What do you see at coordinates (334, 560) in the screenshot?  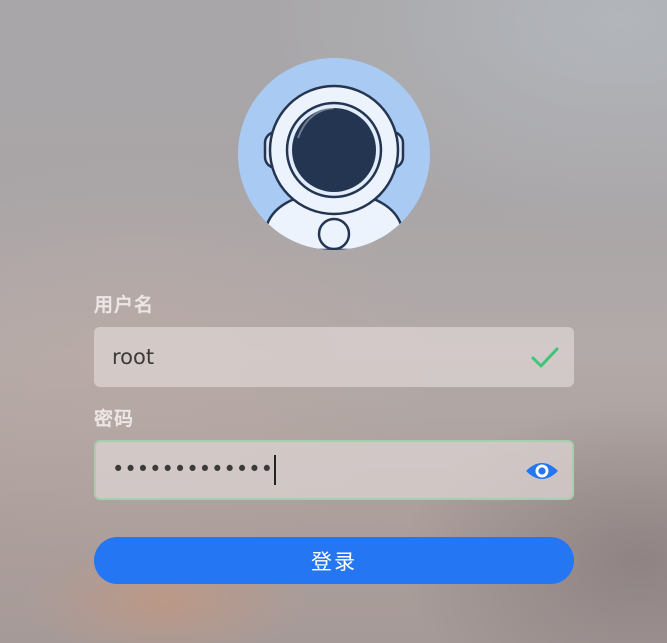 I see `login-button: 登录` at bounding box center [334, 560].